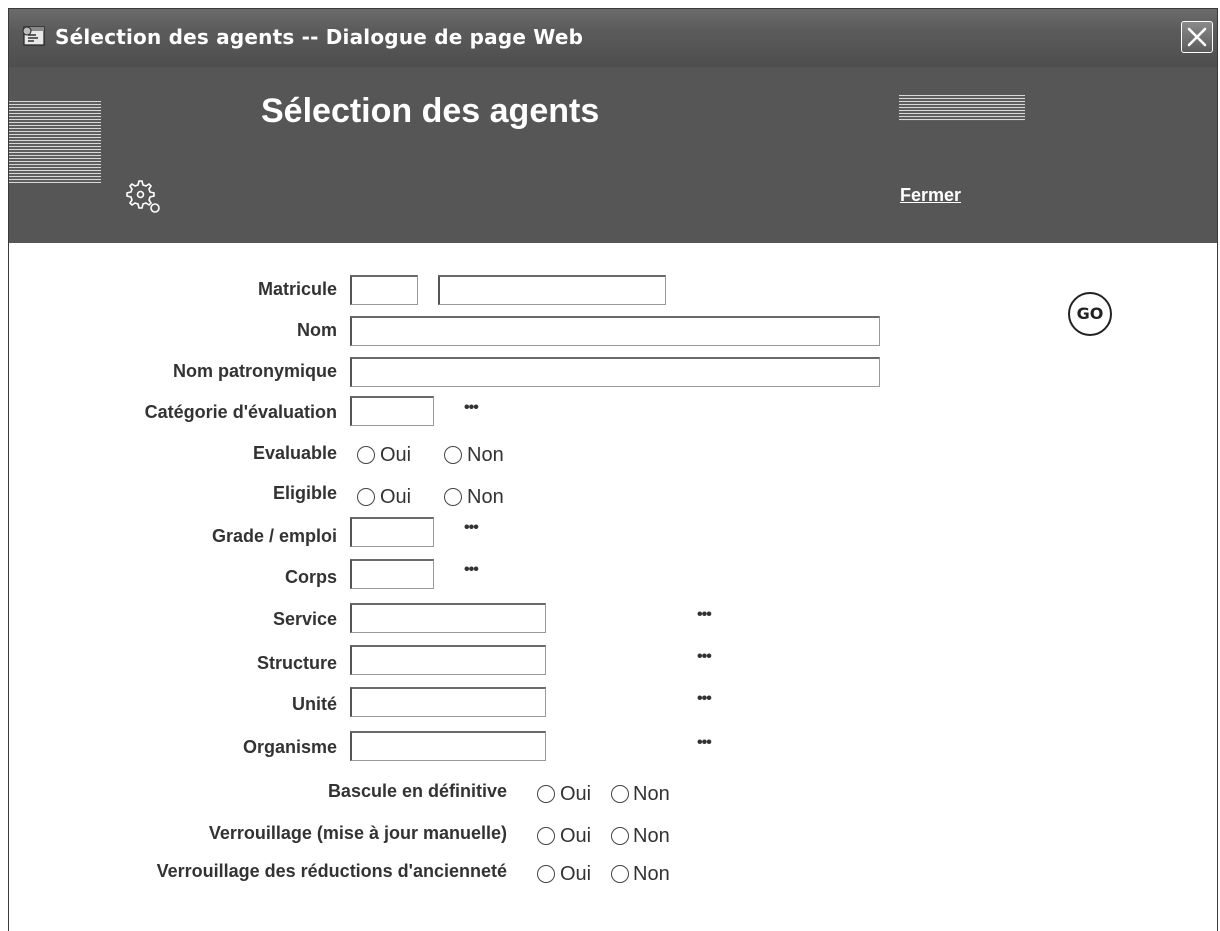  Describe the element at coordinates (366, 455) in the screenshot. I see `evaluable-oui-radio` at that location.